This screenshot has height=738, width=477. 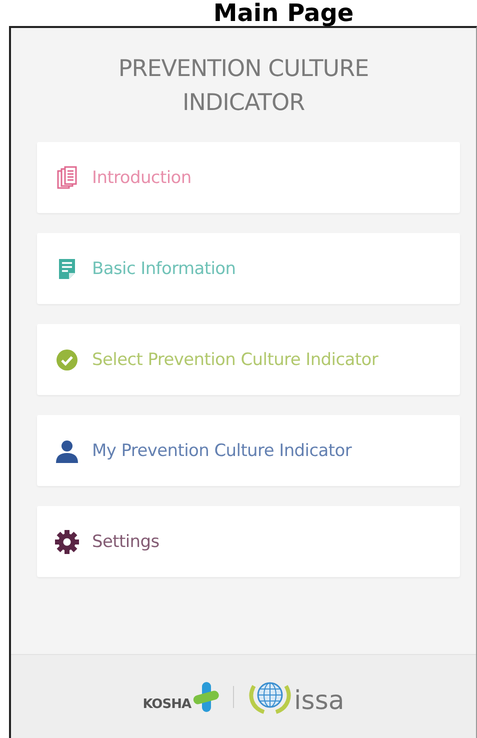 What do you see at coordinates (167, 704) in the screenshot?
I see `logo-text: KOSHA` at bounding box center [167, 704].